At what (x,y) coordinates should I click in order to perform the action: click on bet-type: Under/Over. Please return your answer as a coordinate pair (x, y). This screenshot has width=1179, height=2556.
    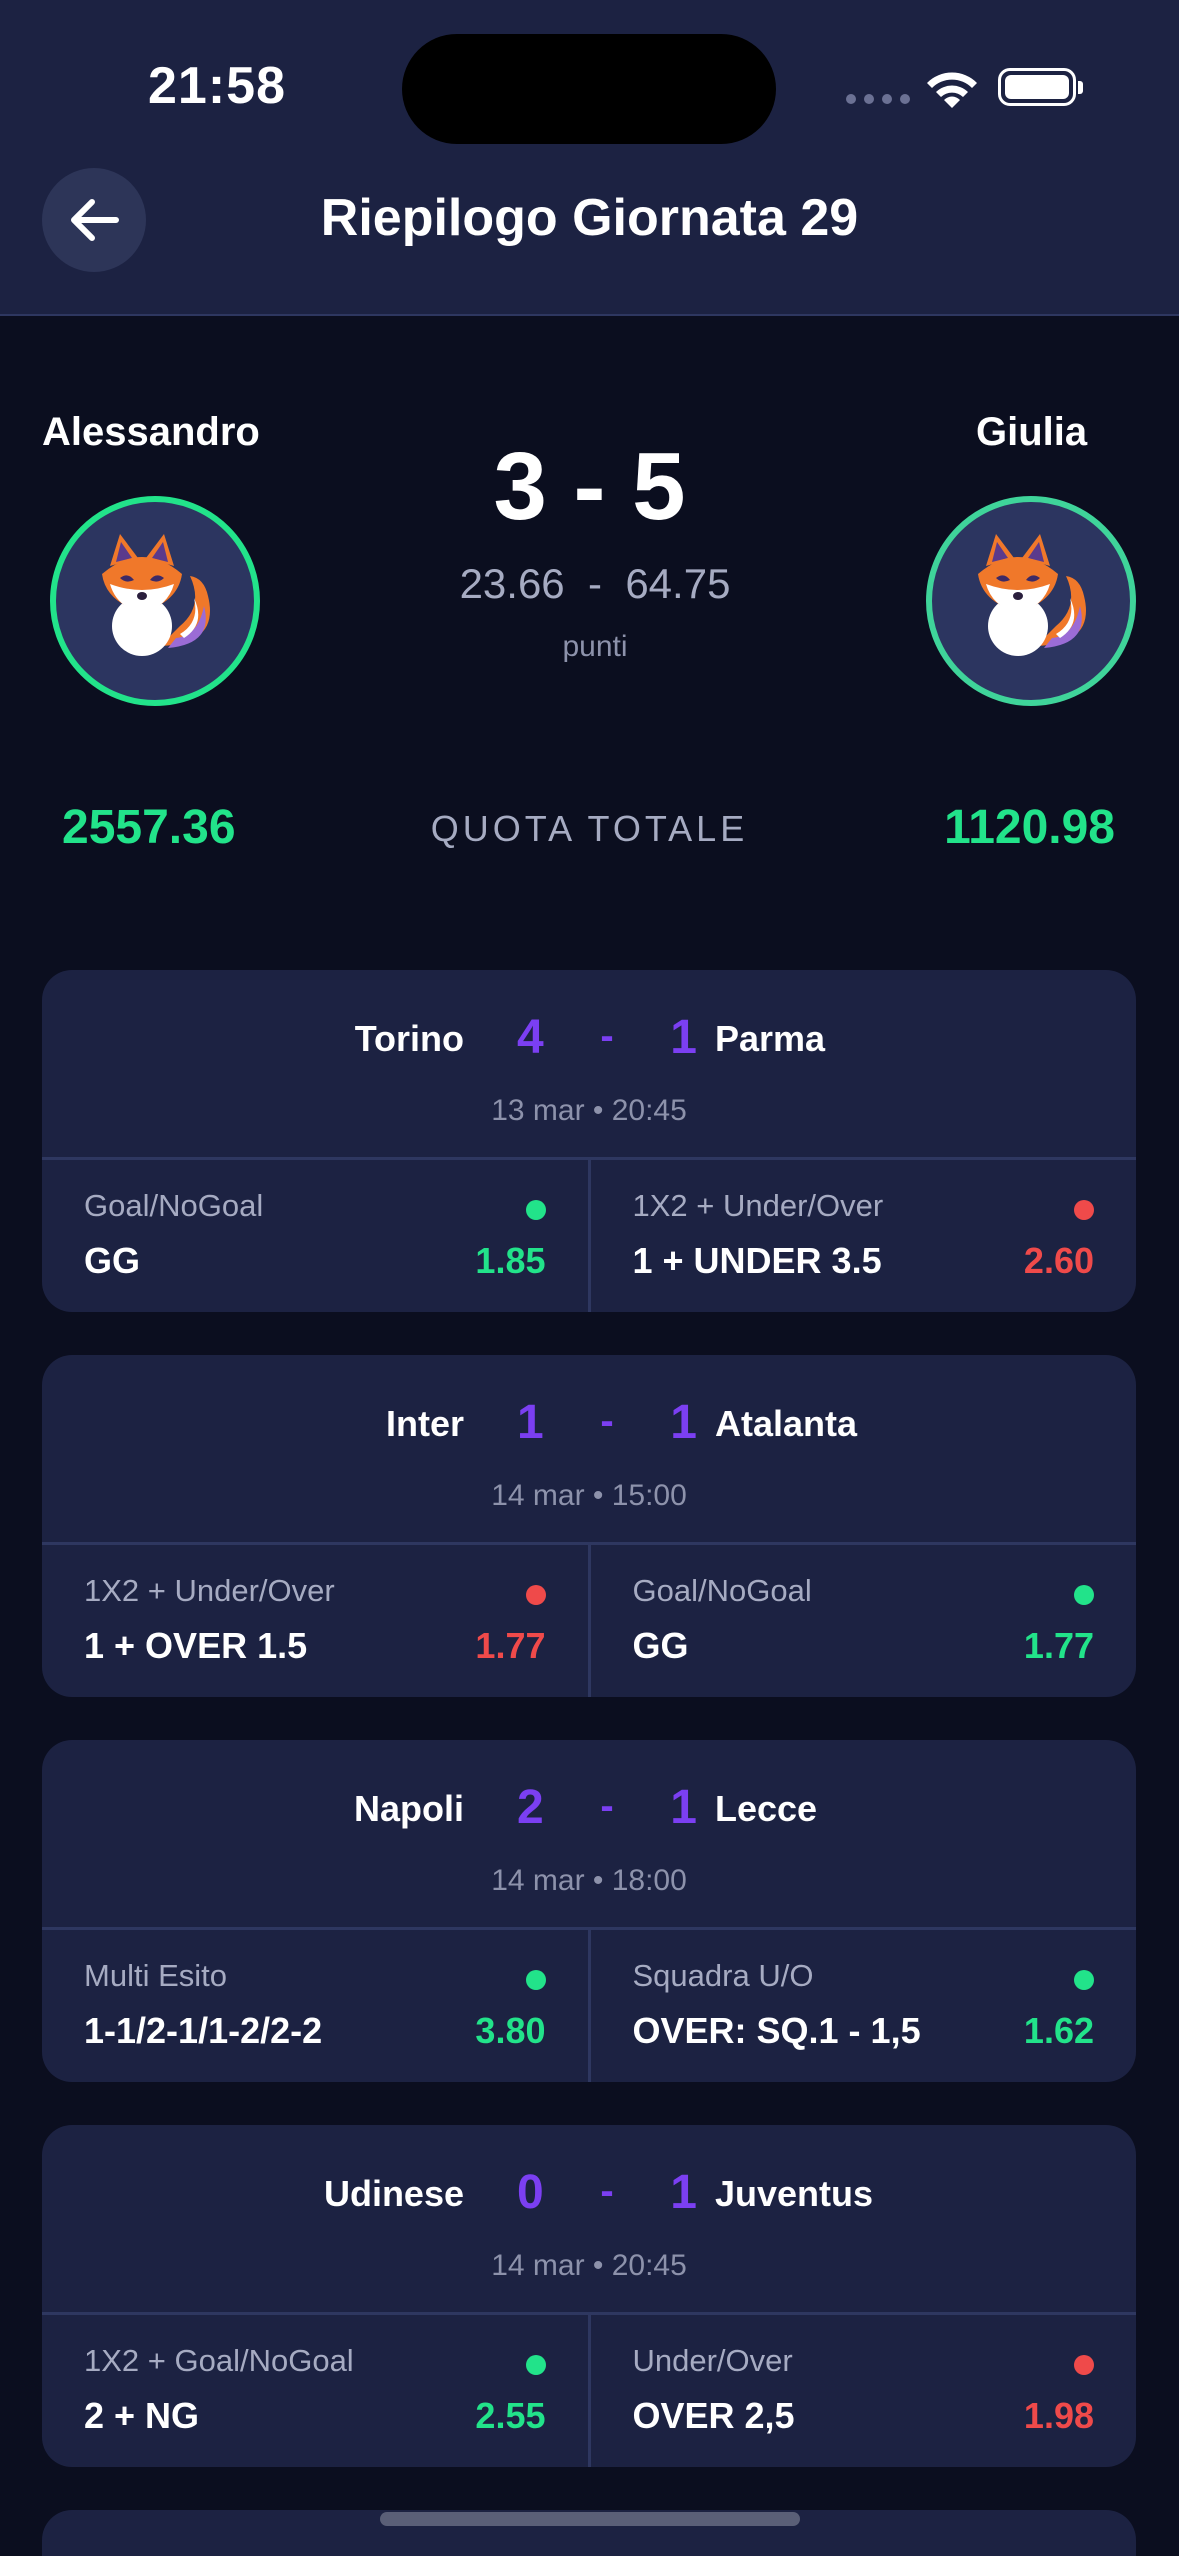
    Looking at the image, I should click on (712, 2360).